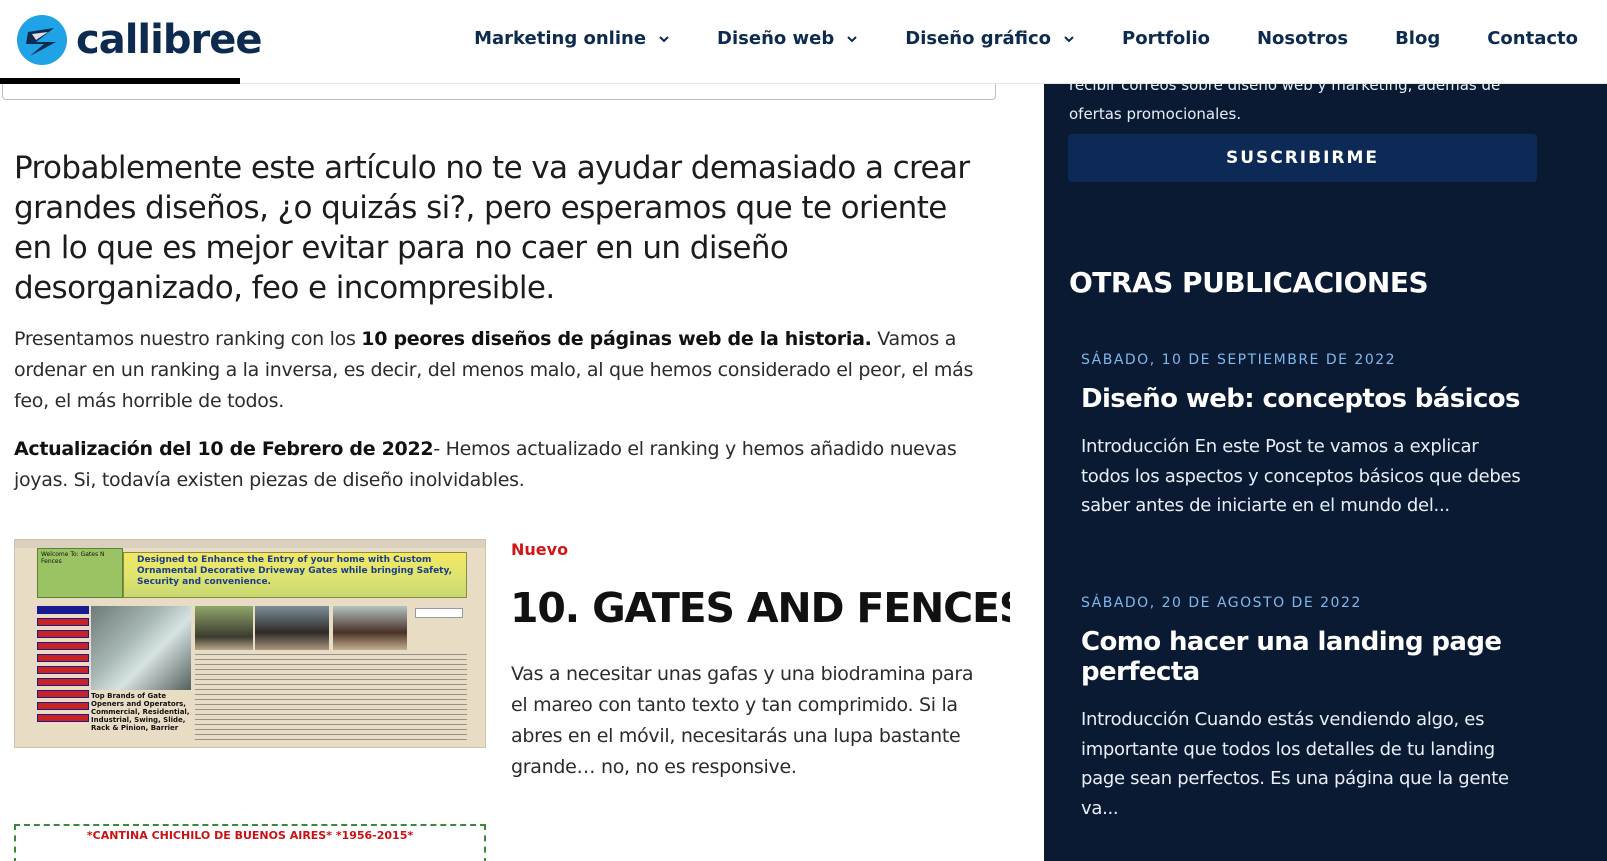  I want to click on nav-item-portfolio: Portfolio, so click(1166, 38).